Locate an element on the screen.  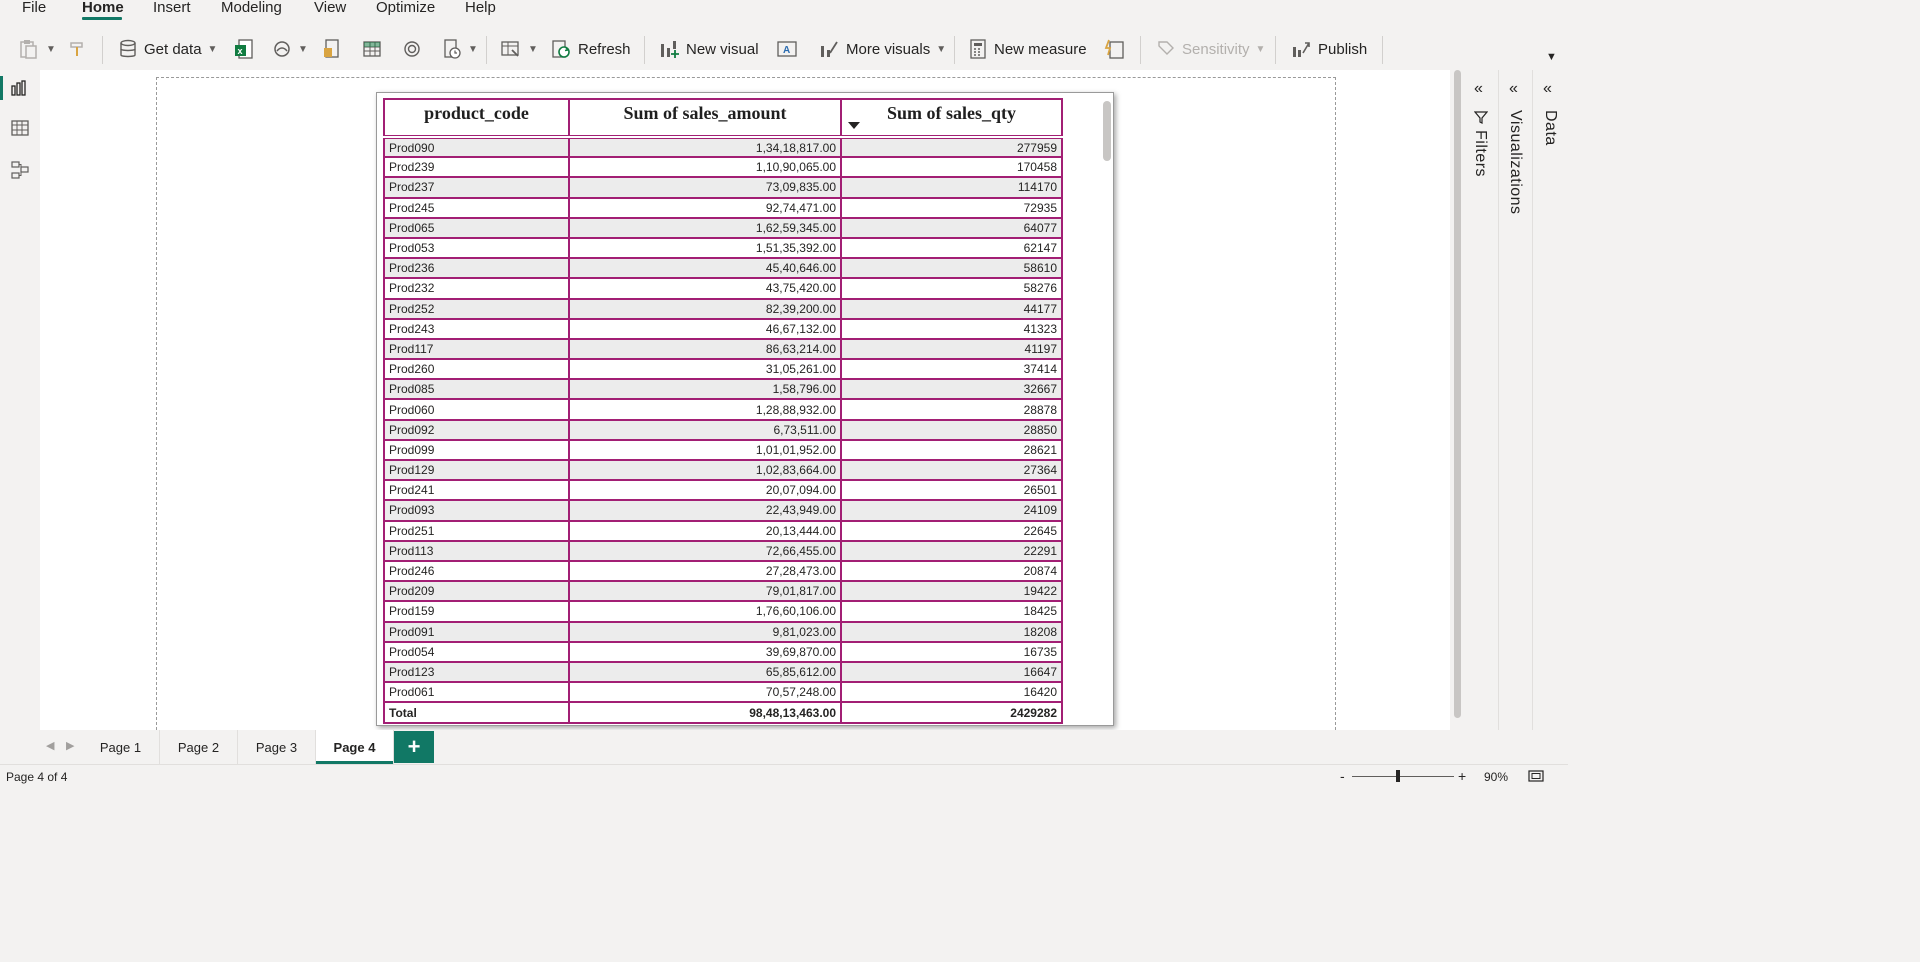
table-row: Prod123 65,85,612.00 16647 is located at coordinates (723, 672).